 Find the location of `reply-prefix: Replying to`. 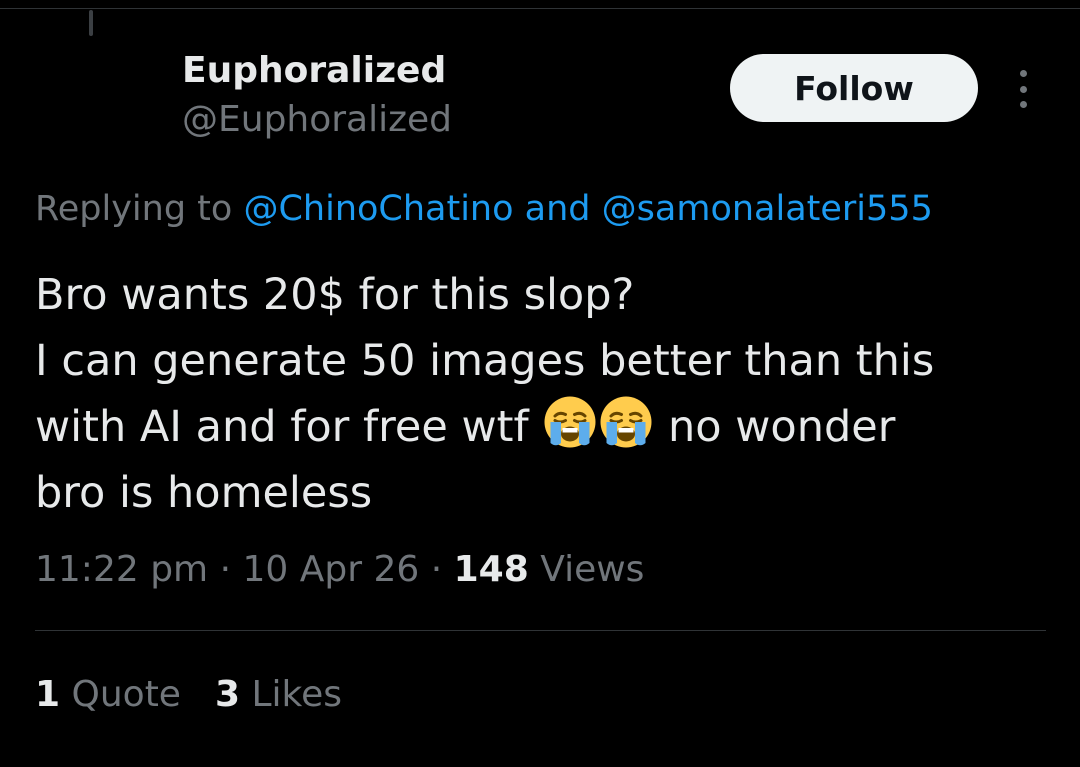

reply-prefix: Replying to is located at coordinates (134, 209).